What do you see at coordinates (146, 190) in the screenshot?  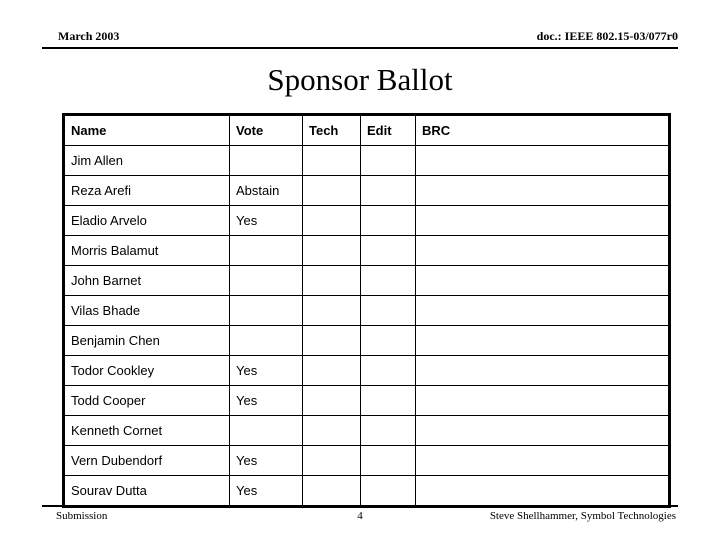 I see `cell-name: Reza Arefi` at bounding box center [146, 190].